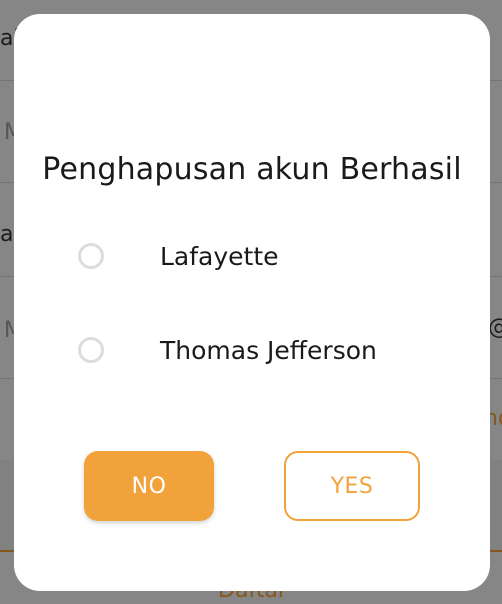 The width and height of the screenshot is (502, 604). Describe the element at coordinates (149, 486) in the screenshot. I see `no-button: NO` at that location.